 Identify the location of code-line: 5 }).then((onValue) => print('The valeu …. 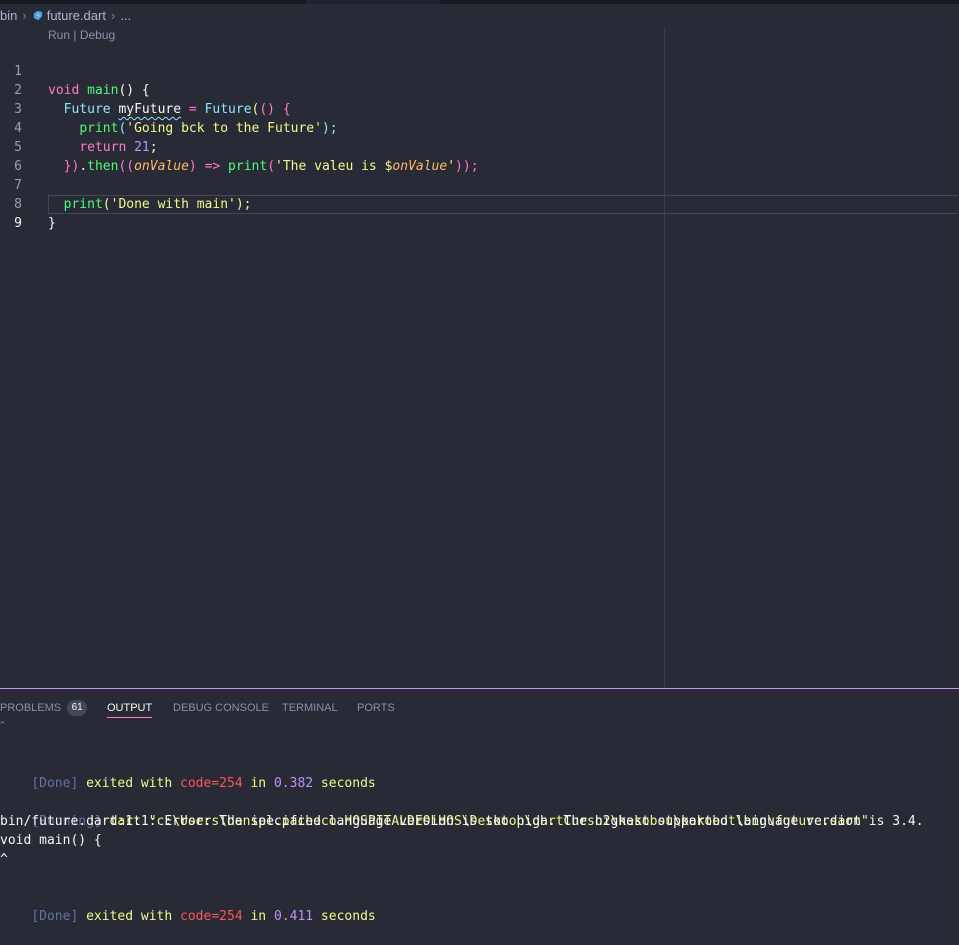
(479, 146).